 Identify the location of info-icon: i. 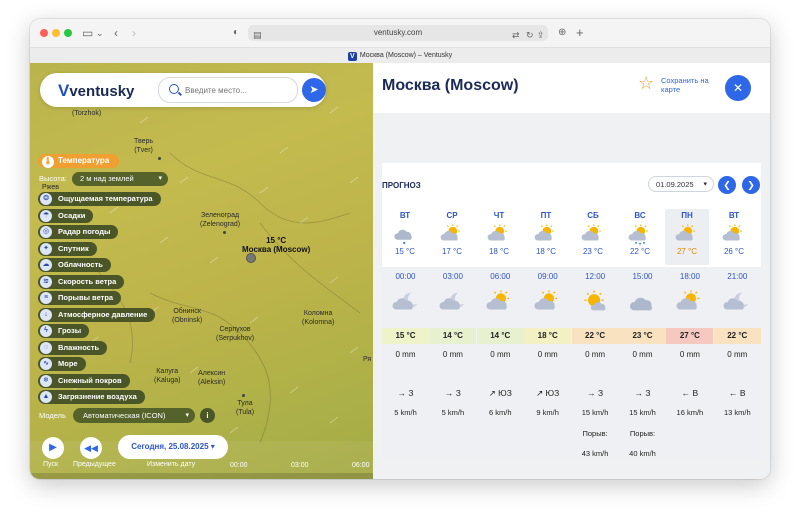
(207, 415).